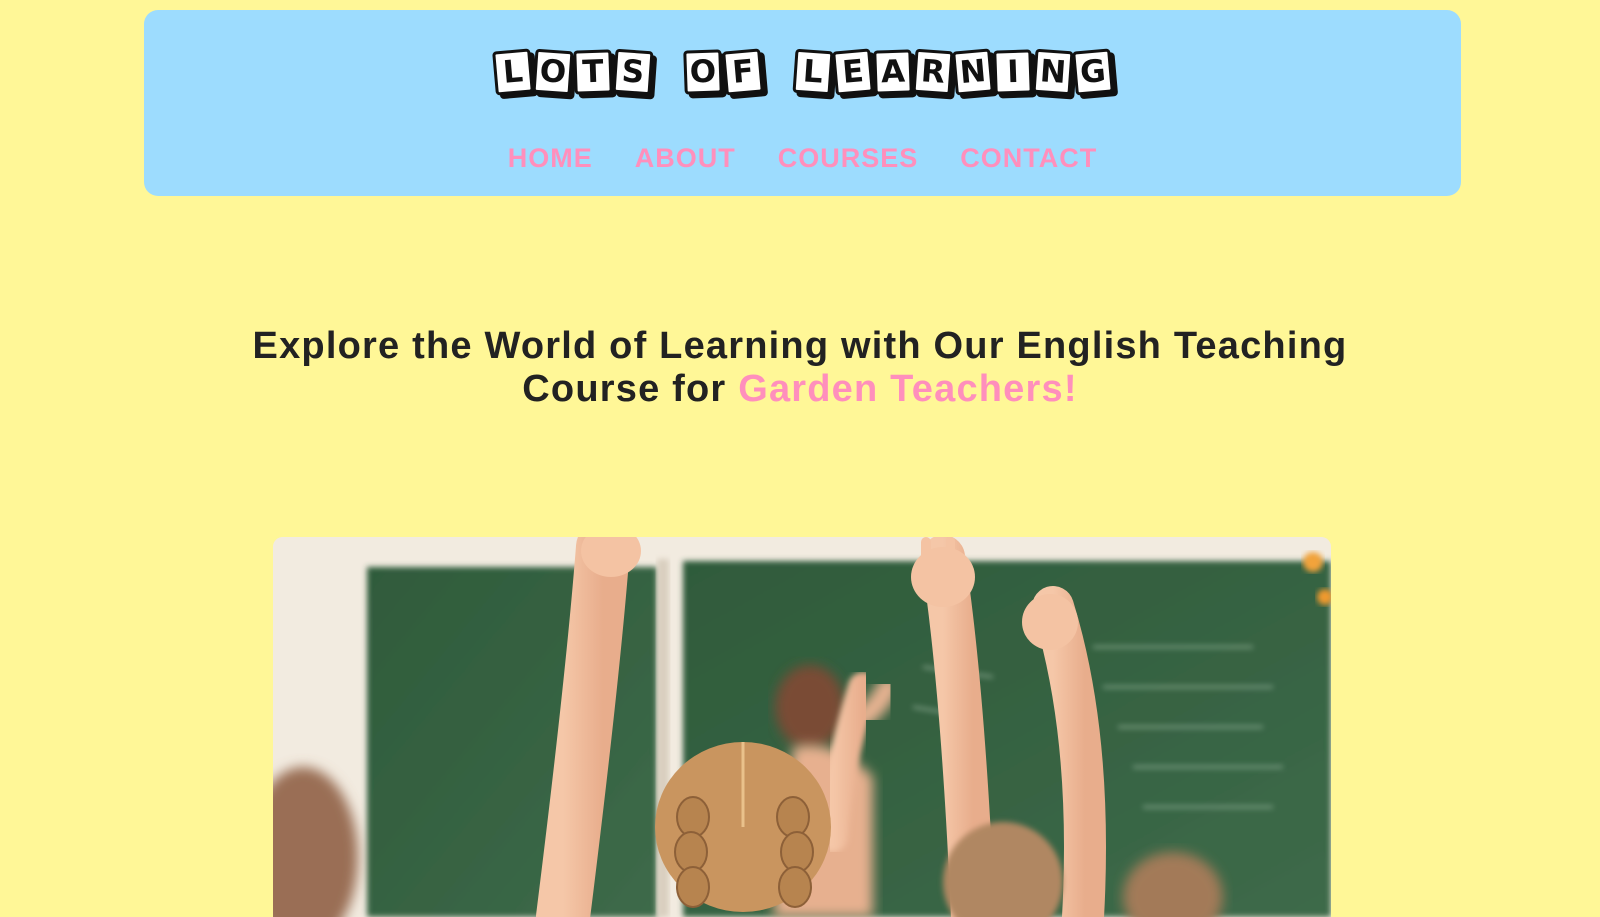 This screenshot has width=1600, height=917. Describe the element at coordinates (1028, 158) in the screenshot. I see `nav-contact-link: CONTACT` at that location.